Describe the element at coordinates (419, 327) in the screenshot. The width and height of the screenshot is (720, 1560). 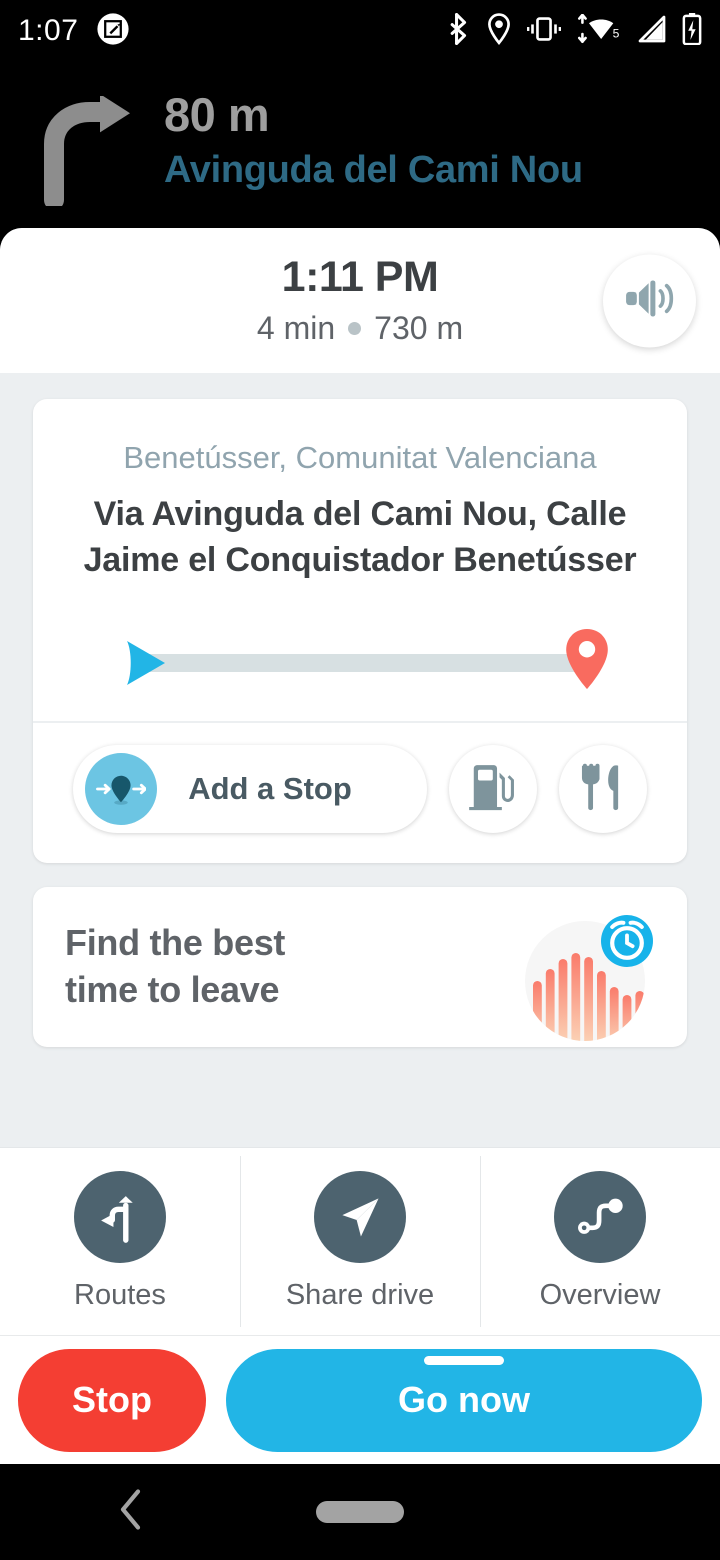
I see `eta-distance: 730 m` at that location.